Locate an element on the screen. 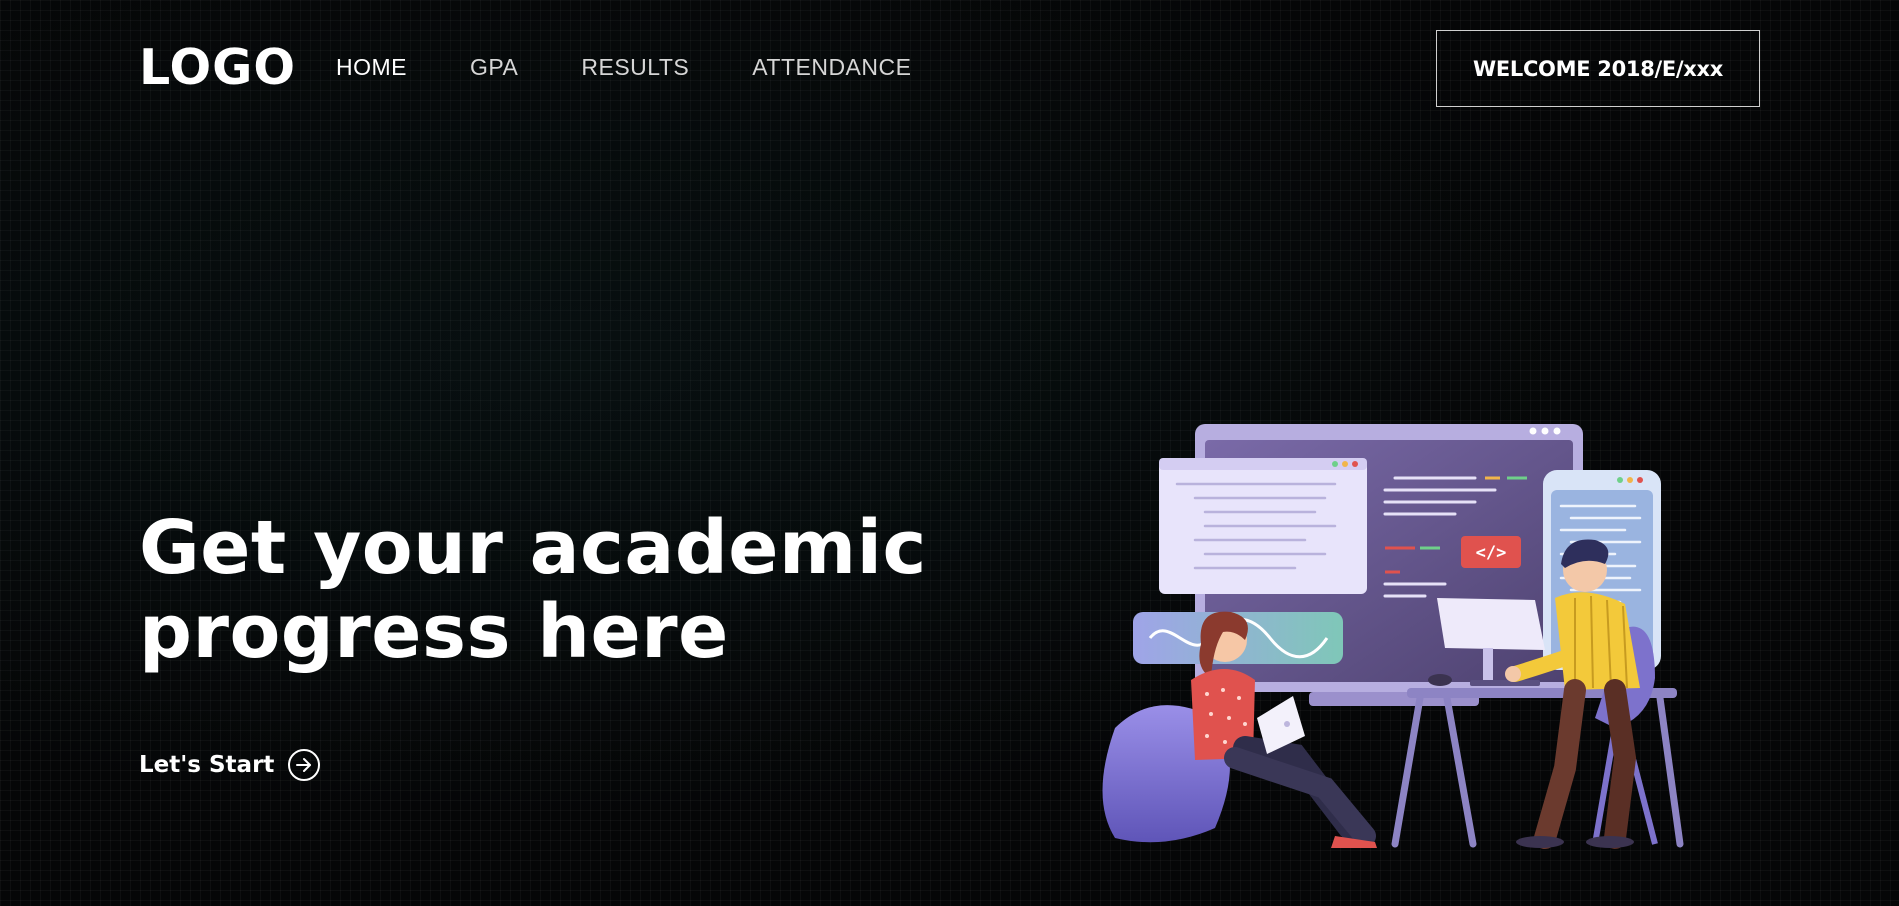 This screenshot has height=906, width=1899. students-working-illustration: </> is located at coordinates (1393, 636).